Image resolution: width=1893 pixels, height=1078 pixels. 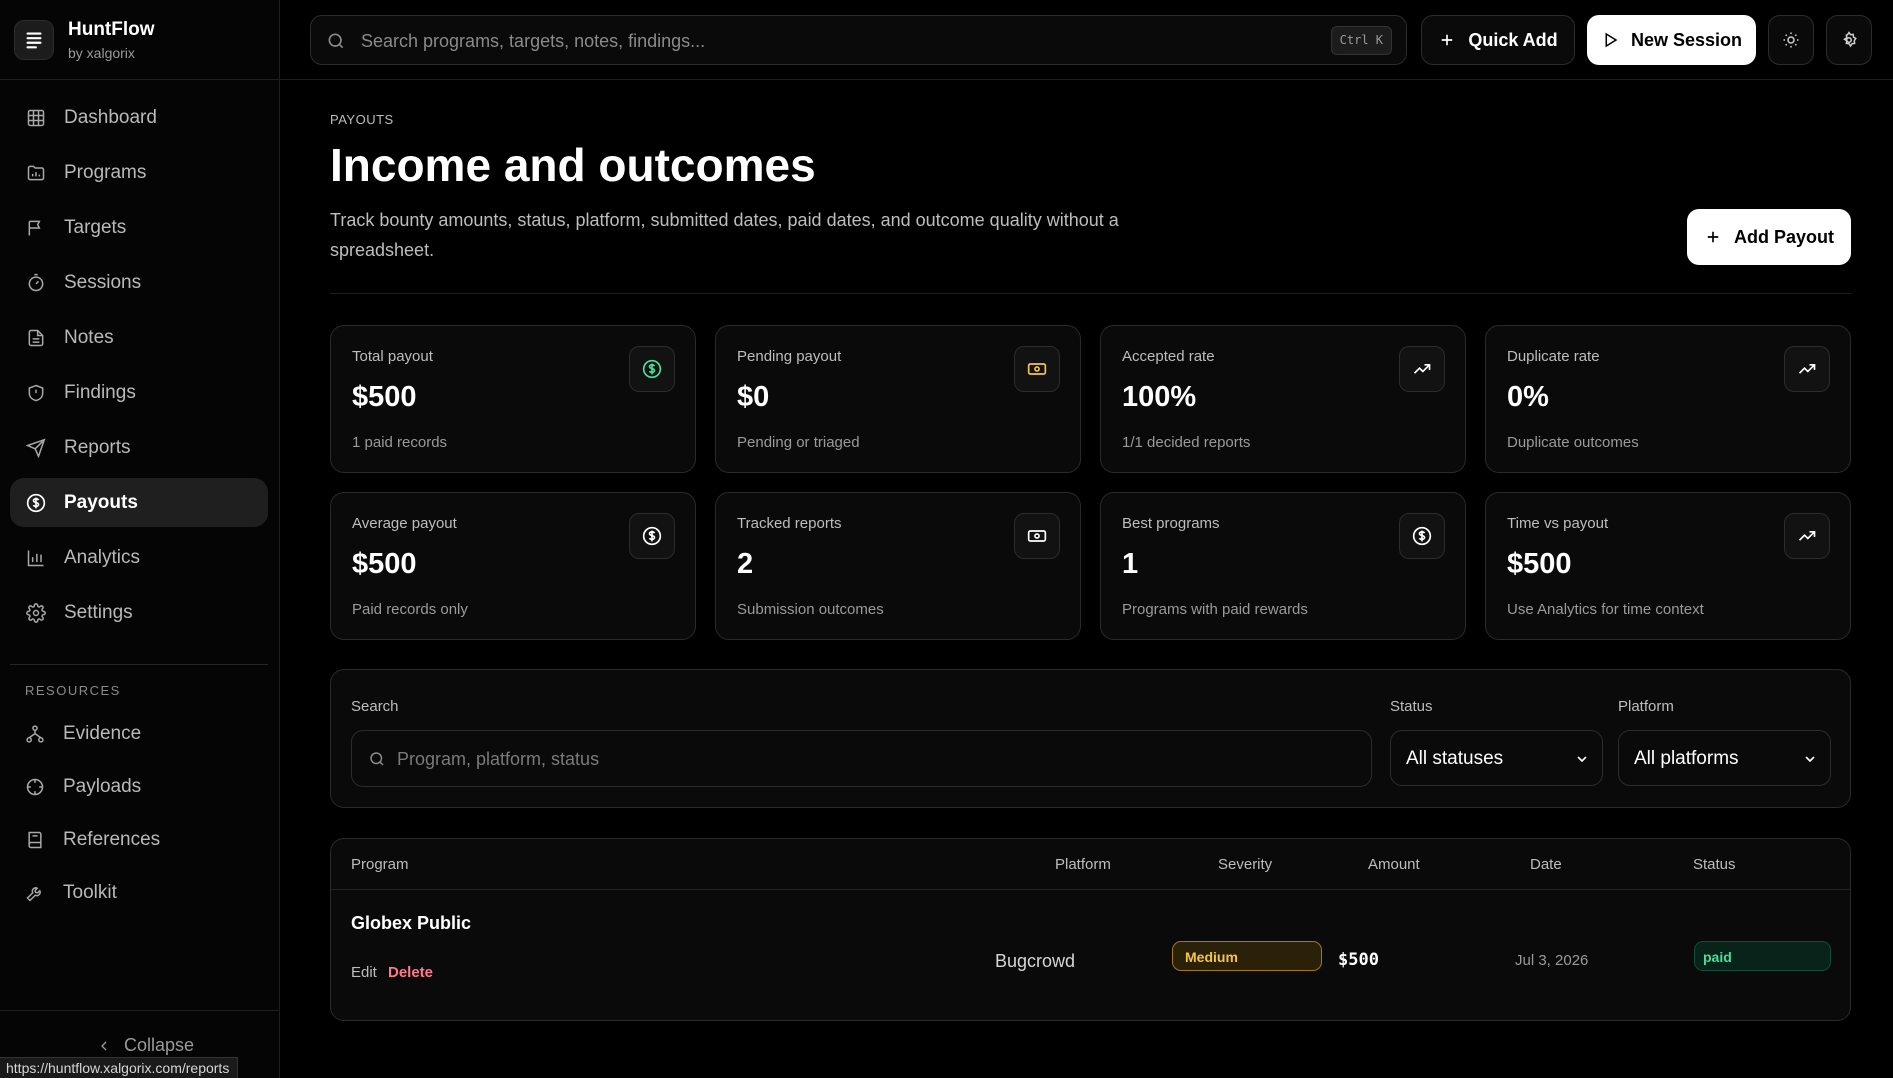 What do you see at coordinates (1358, 960) in the screenshot?
I see `amount-cell: $500` at bounding box center [1358, 960].